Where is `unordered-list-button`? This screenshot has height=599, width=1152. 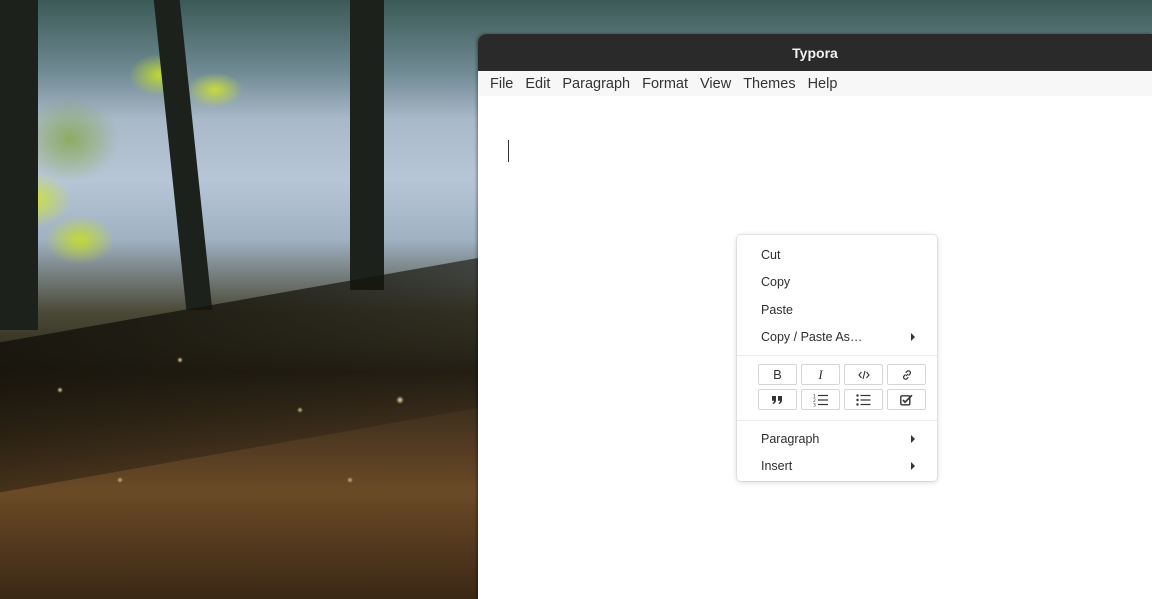
unordered-list-button is located at coordinates (863, 399).